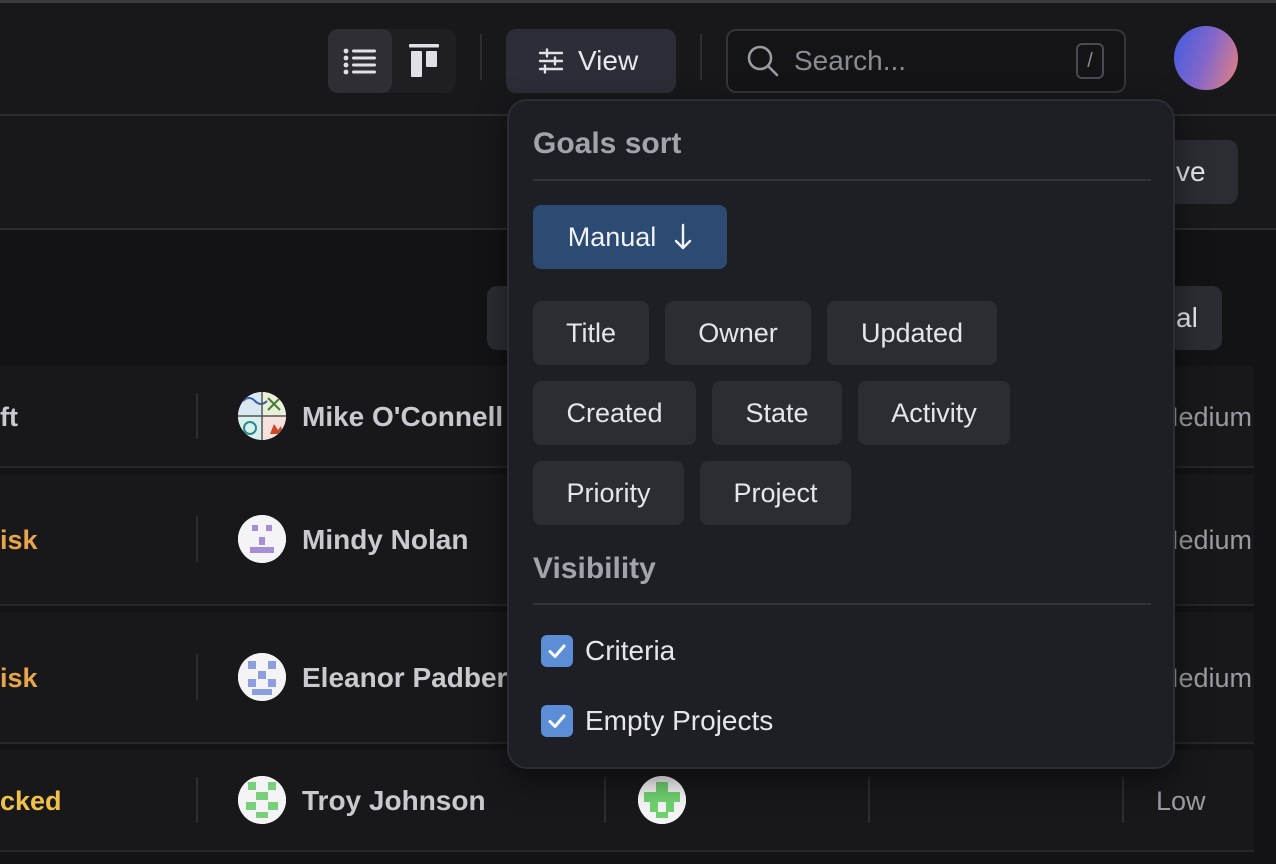  What do you see at coordinates (608, 60) in the screenshot?
I see `view-button-label: View` at bounding box center [608, 60].